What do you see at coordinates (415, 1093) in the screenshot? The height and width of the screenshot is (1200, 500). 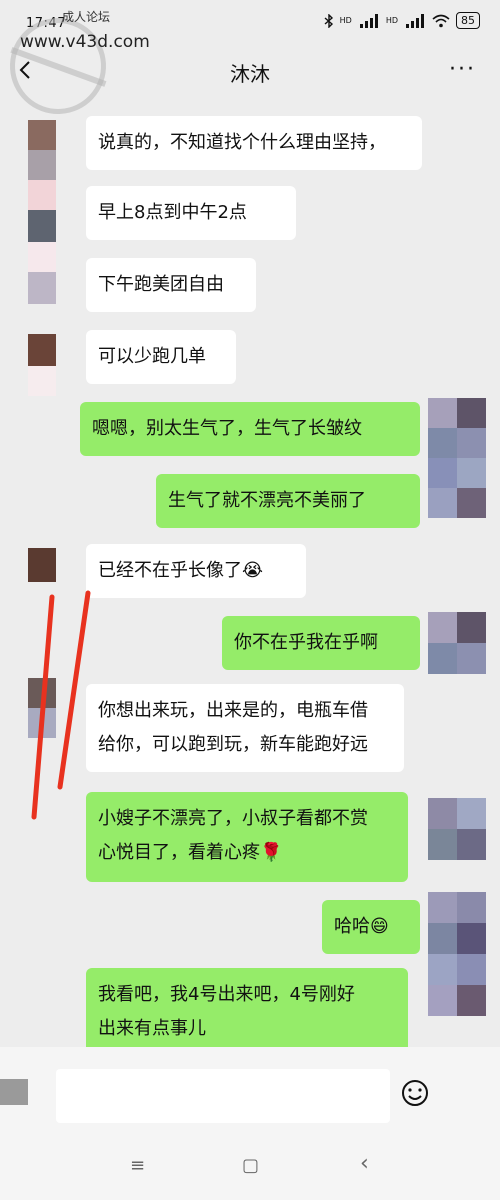 I see `emoji-icon` at bounding box center [415, 1093].